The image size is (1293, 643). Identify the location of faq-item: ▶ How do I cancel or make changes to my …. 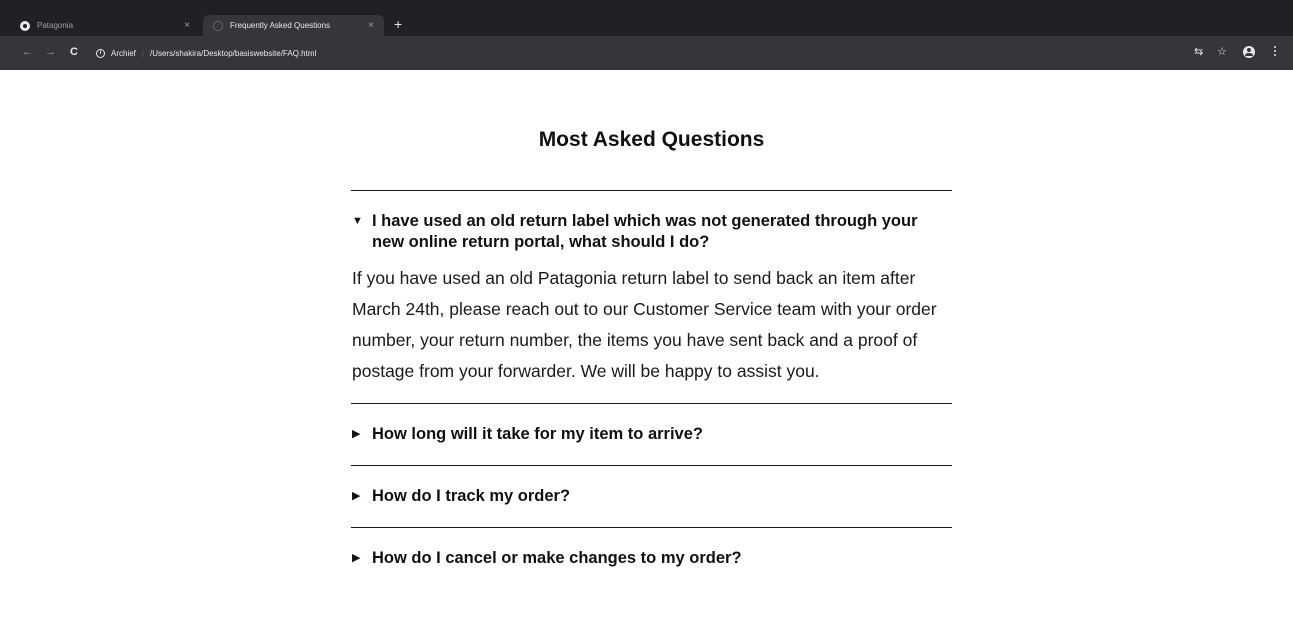
(651, 558).